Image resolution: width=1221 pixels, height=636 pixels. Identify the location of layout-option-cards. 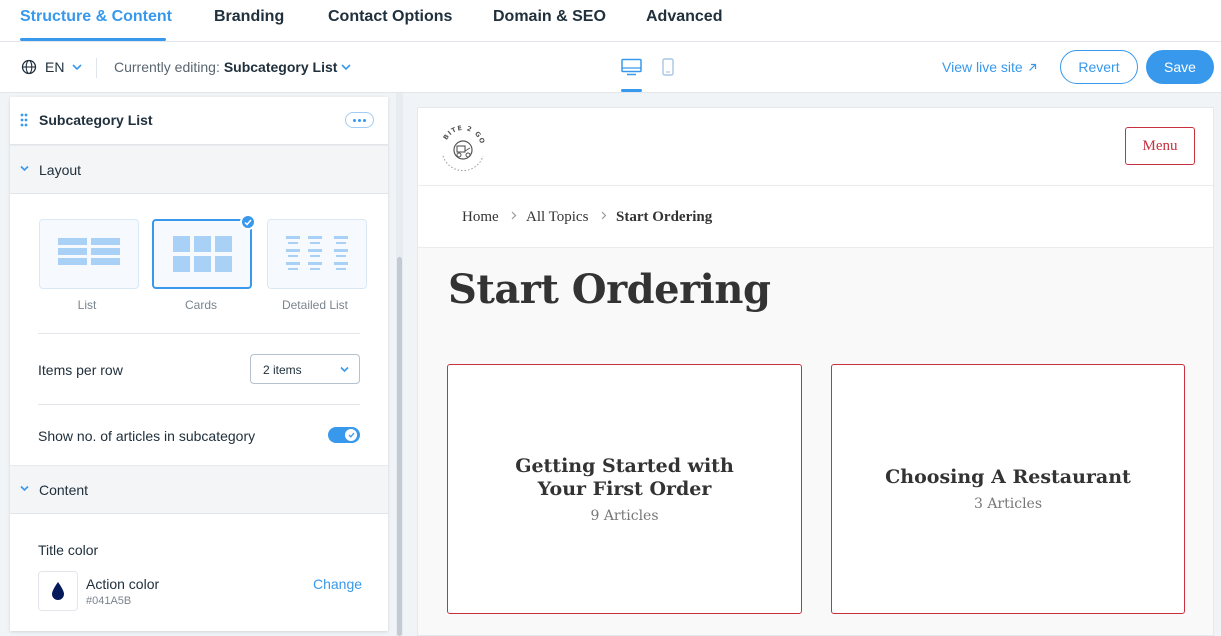
(202, 254).